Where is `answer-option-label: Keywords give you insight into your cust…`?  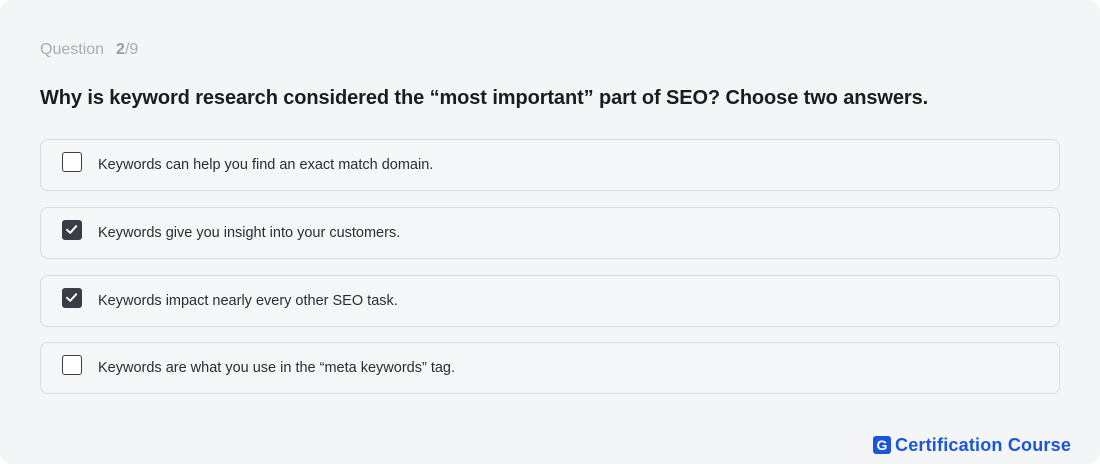
answer-option-label: Keywords give you insight into your cust… is located at coordinates (249, 233).